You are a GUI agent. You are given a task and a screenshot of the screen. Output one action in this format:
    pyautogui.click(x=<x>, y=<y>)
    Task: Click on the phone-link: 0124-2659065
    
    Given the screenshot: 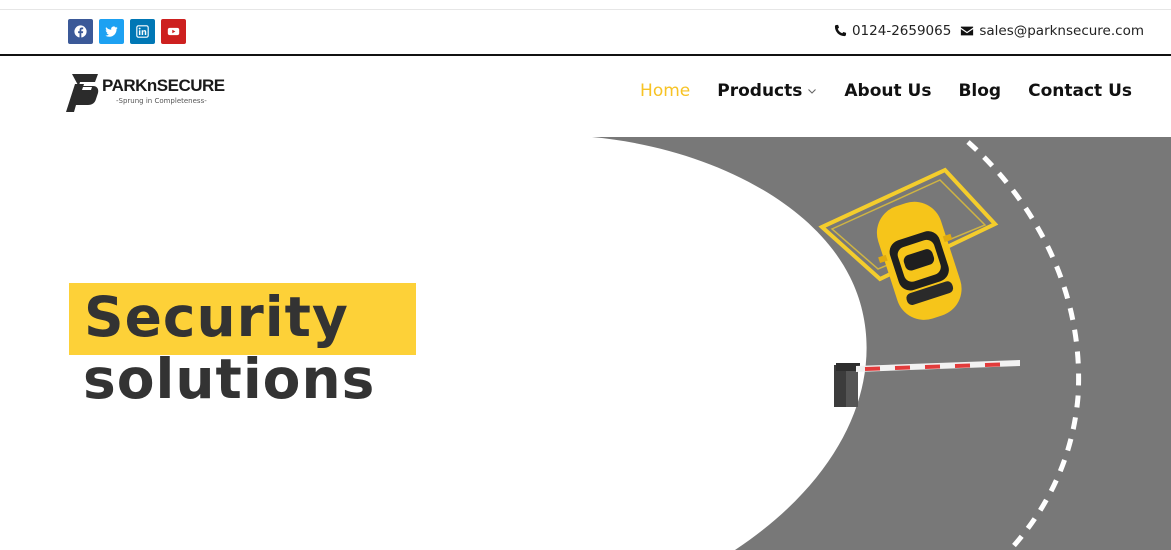 What is the action you would take?
    pyautogui.click(x=901, y=31)
    